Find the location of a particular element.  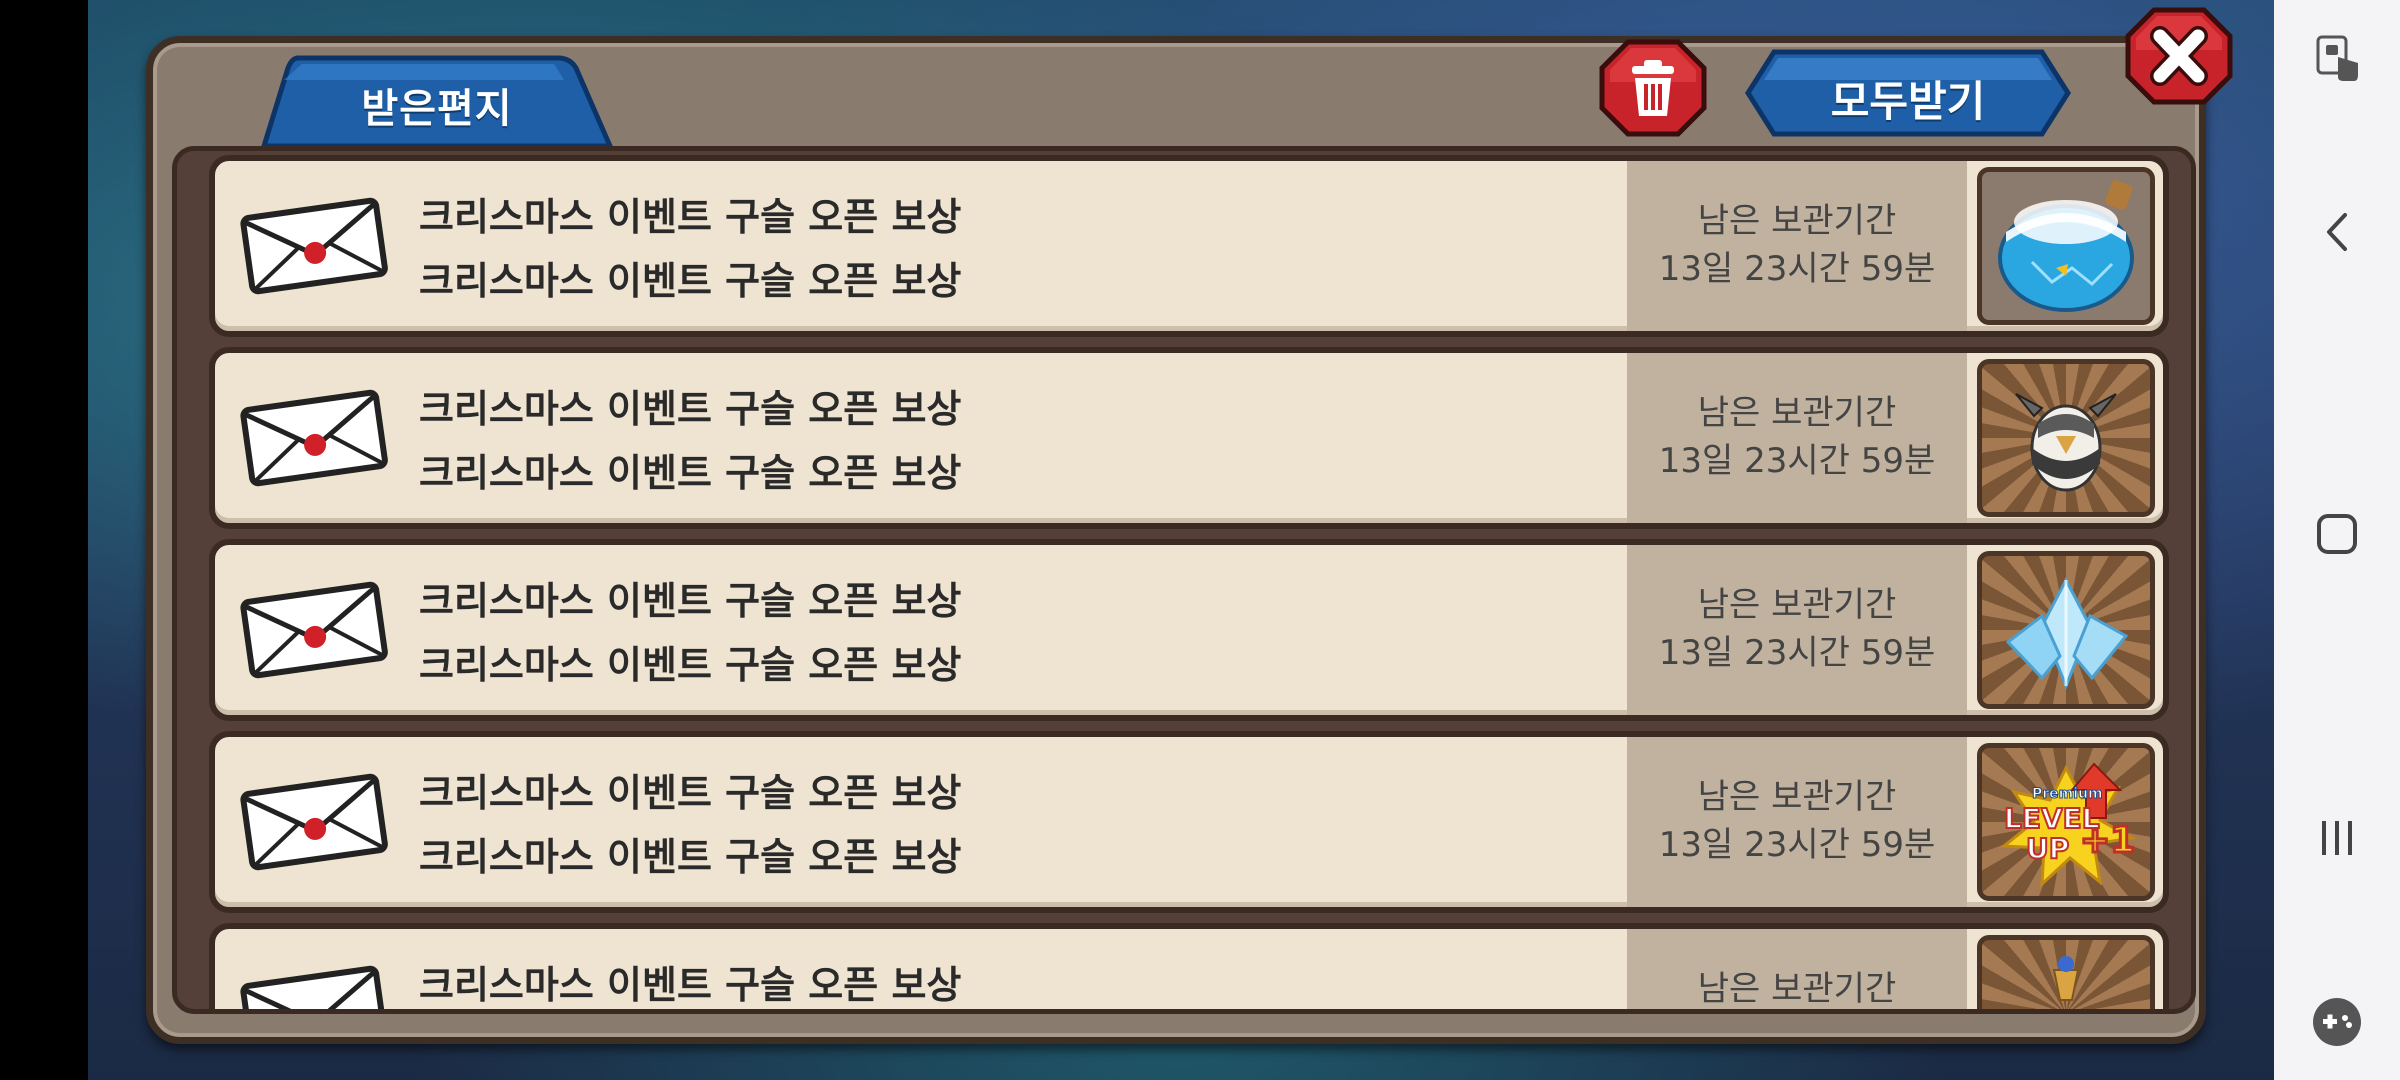

close-icon is located at coordinates (2179, 56).